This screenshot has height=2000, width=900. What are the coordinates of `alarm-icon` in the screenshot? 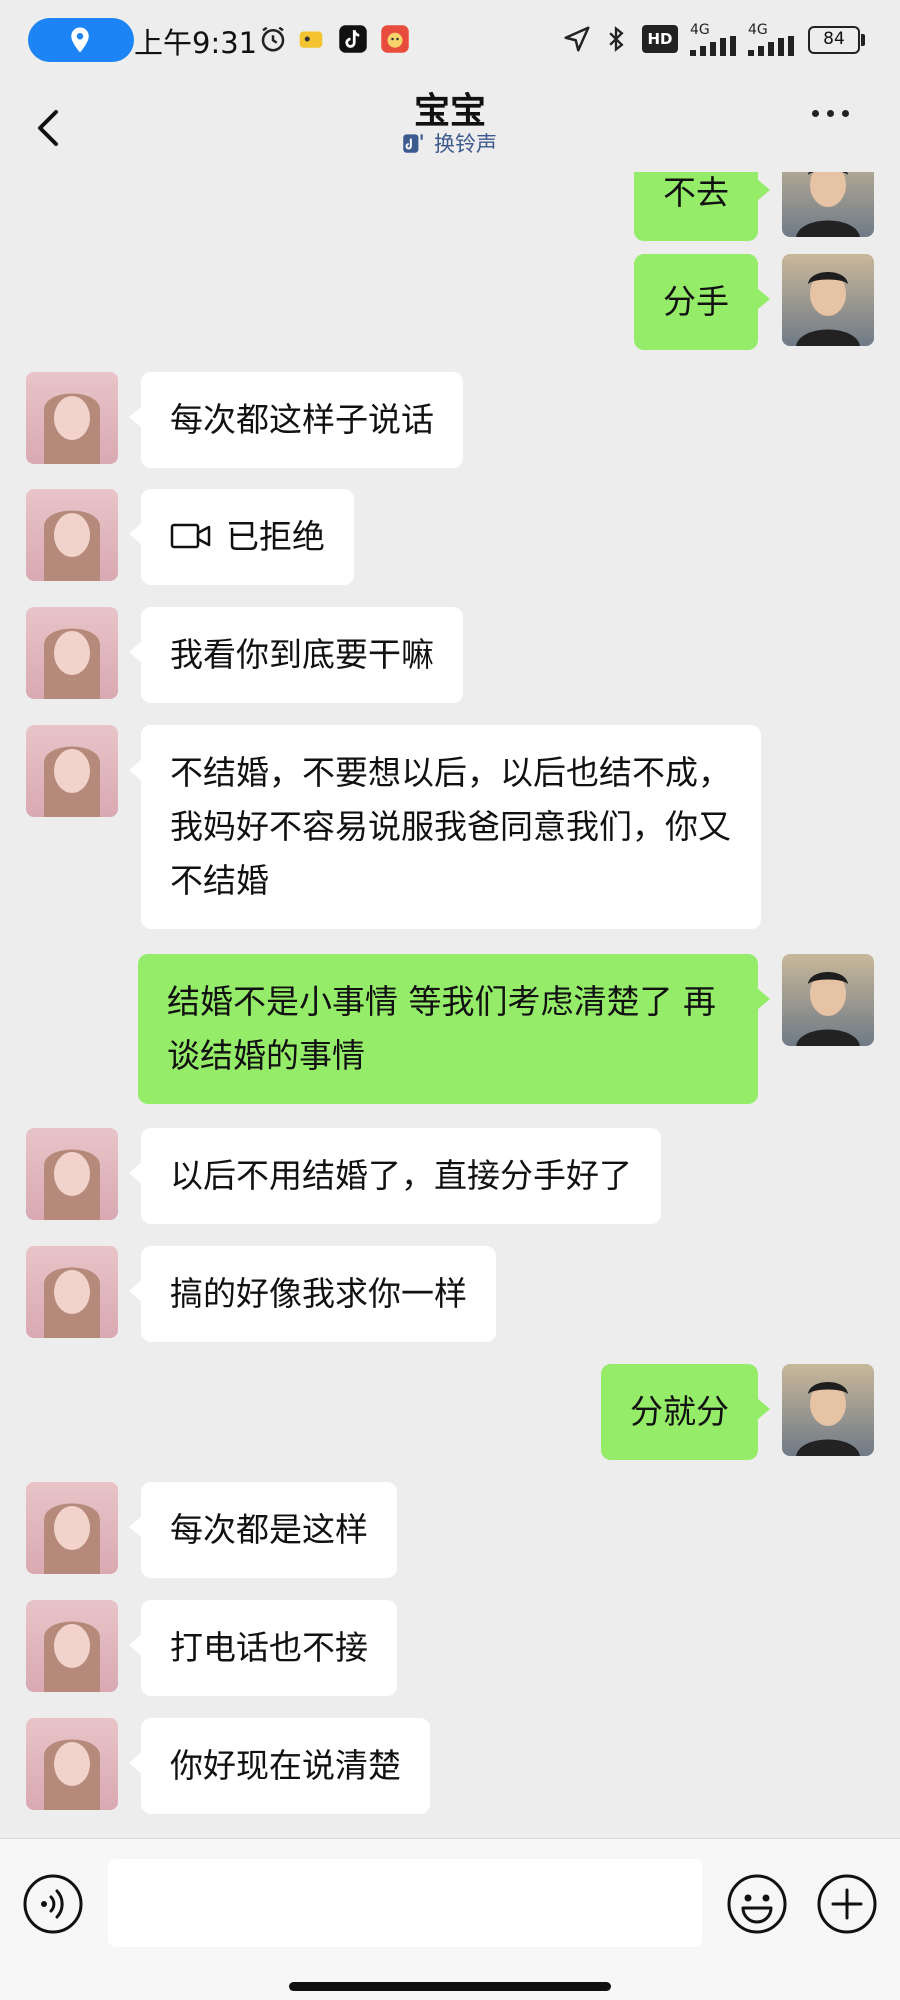 It's located at (273, 39).